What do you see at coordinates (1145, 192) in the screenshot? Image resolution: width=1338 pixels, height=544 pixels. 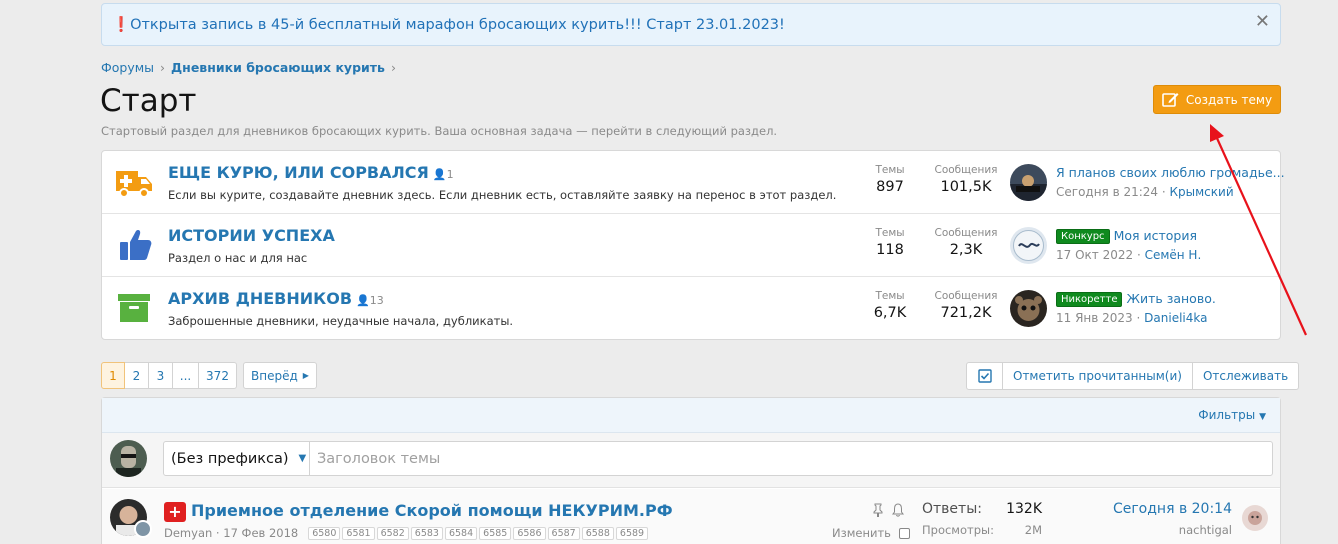 I see `last-post-meta: Сегодня в 21:24 · Крымский` at bounding box center [1145, 192].